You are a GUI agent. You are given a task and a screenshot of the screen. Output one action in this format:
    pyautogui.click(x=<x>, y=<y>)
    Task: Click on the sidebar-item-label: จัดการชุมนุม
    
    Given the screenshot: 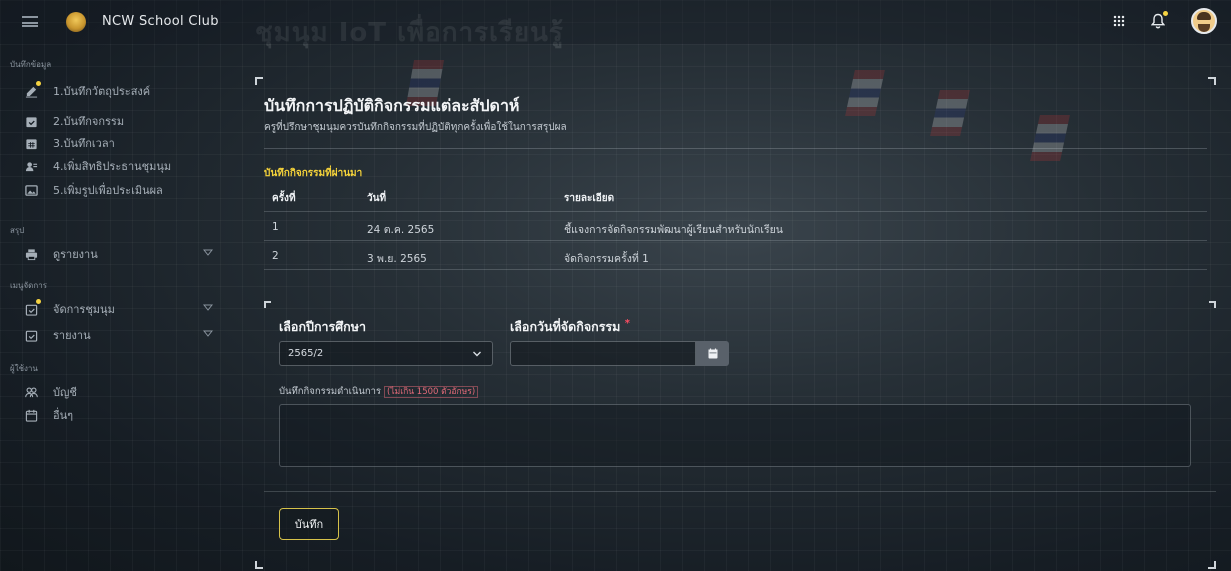 What is the action you would take?
    pyautogui.click(x=84, y=309)
    